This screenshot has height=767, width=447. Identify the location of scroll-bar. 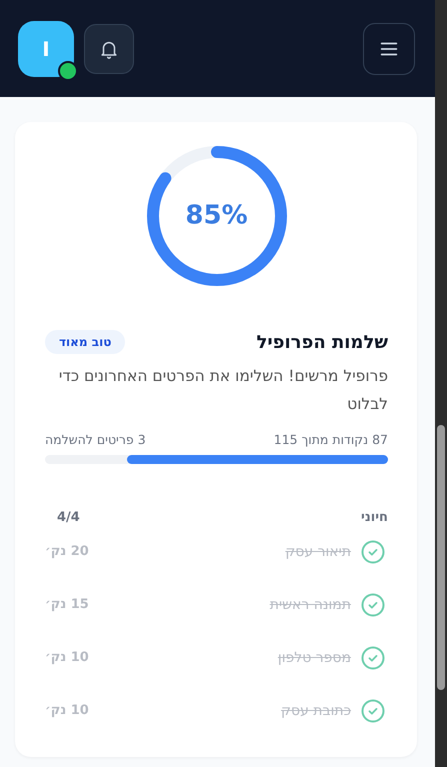
(441, 383).